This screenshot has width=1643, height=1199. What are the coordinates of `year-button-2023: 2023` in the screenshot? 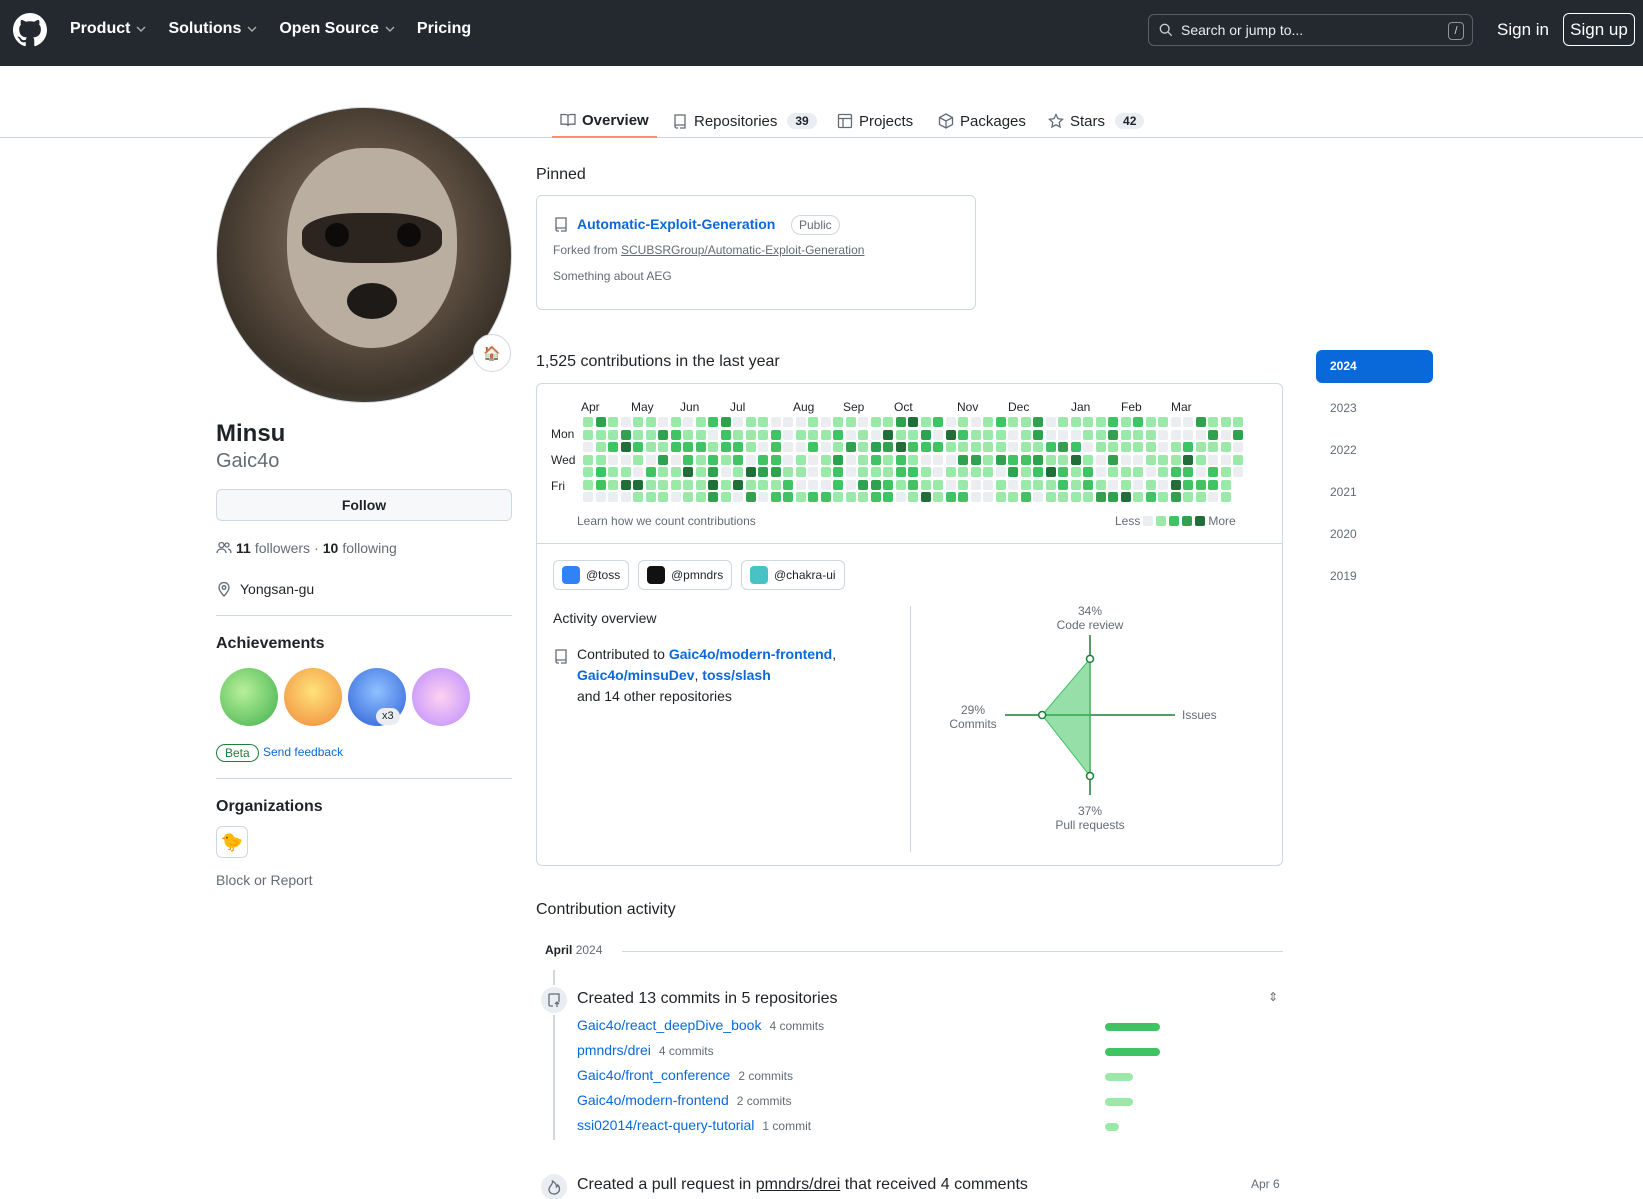 It's located at (1374, 408).